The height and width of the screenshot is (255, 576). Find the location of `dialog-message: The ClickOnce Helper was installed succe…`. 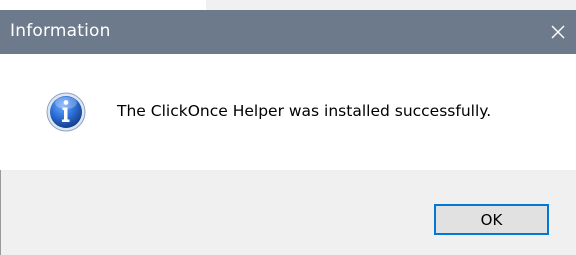

dialog-message: The ClickOnce Helper was installed succe… is located at coordinates (304, 111).